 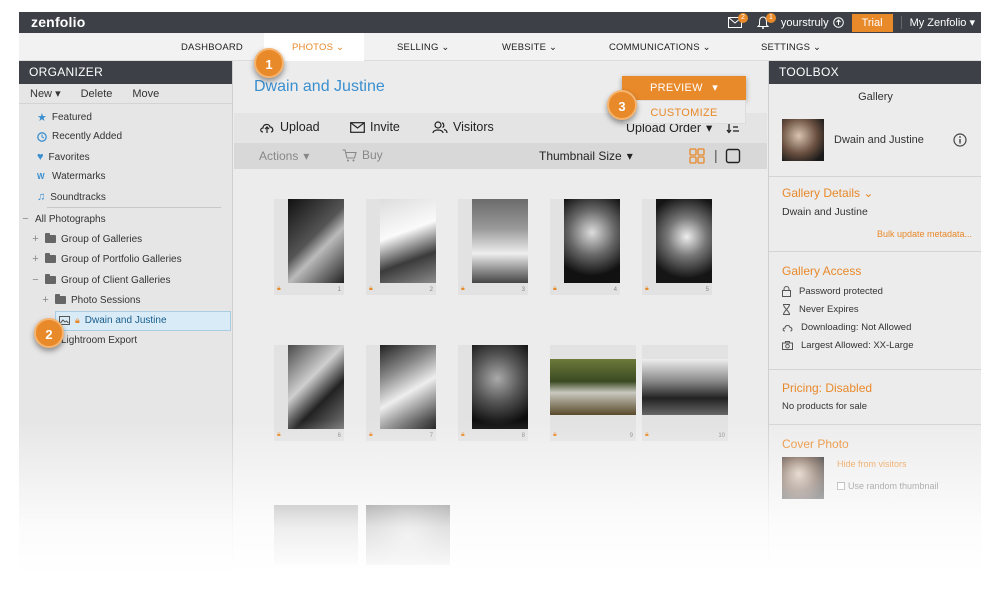 I want to click on thumbnail-size-dropdown: Thumbnail Size ▾, so click(x=586, y=156).